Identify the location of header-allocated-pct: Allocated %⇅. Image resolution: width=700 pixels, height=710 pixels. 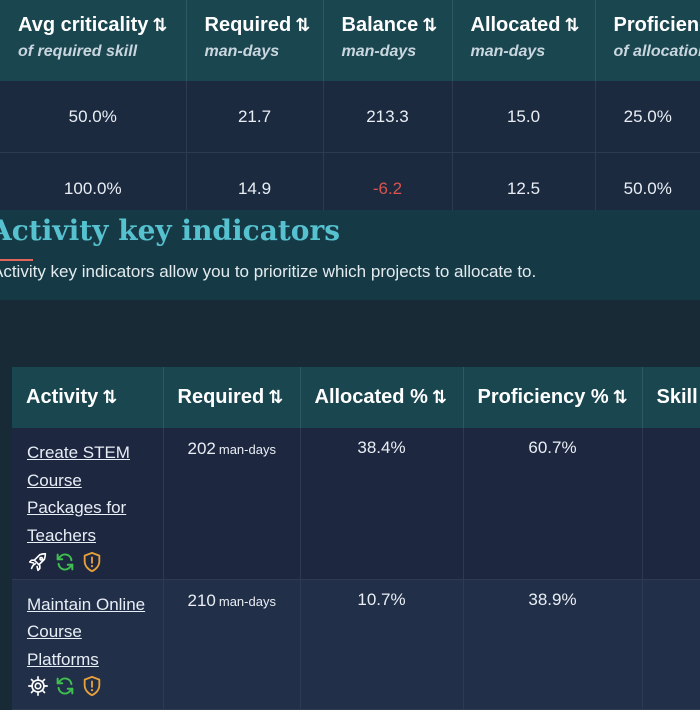
(381, 397).